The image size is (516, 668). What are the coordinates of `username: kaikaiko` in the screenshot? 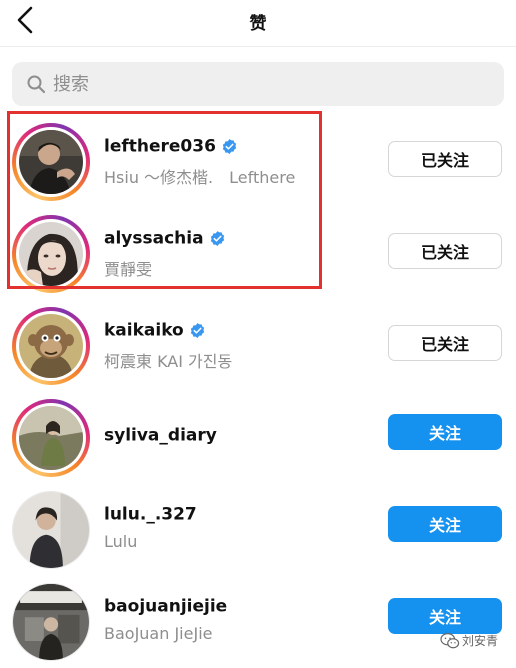 It's located at (144, 331).